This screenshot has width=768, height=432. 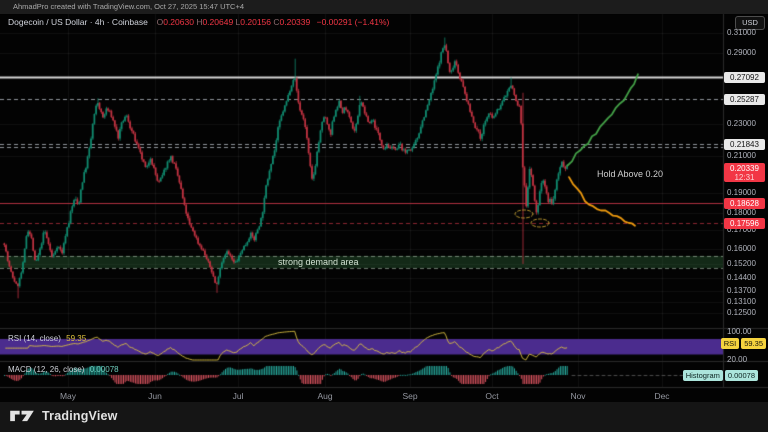 What do you see at coordinates (741, 263) in the screenshot?
I see `price-axis-tick: 0.15200` at bounding box center [741, 263].